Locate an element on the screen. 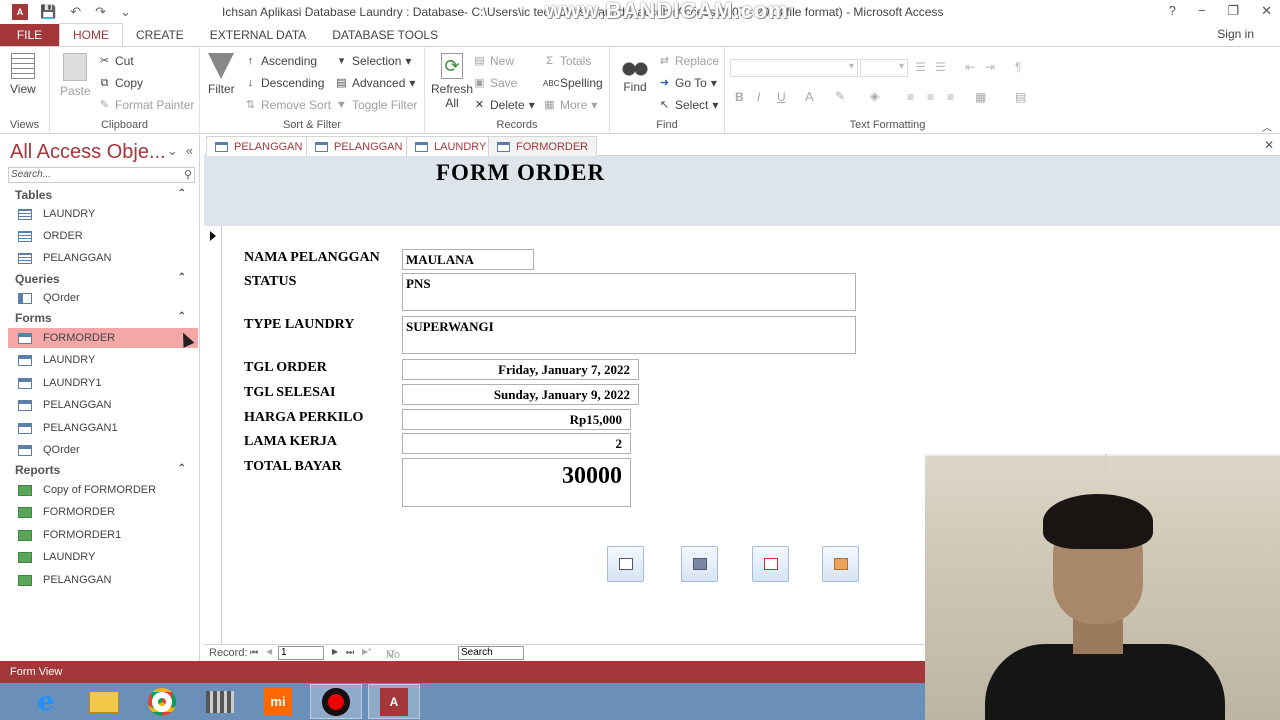 This screenshot has width=1280, height=720. delete-record-button: ✕ Delete ▾ is located at coordinates (504, 105).